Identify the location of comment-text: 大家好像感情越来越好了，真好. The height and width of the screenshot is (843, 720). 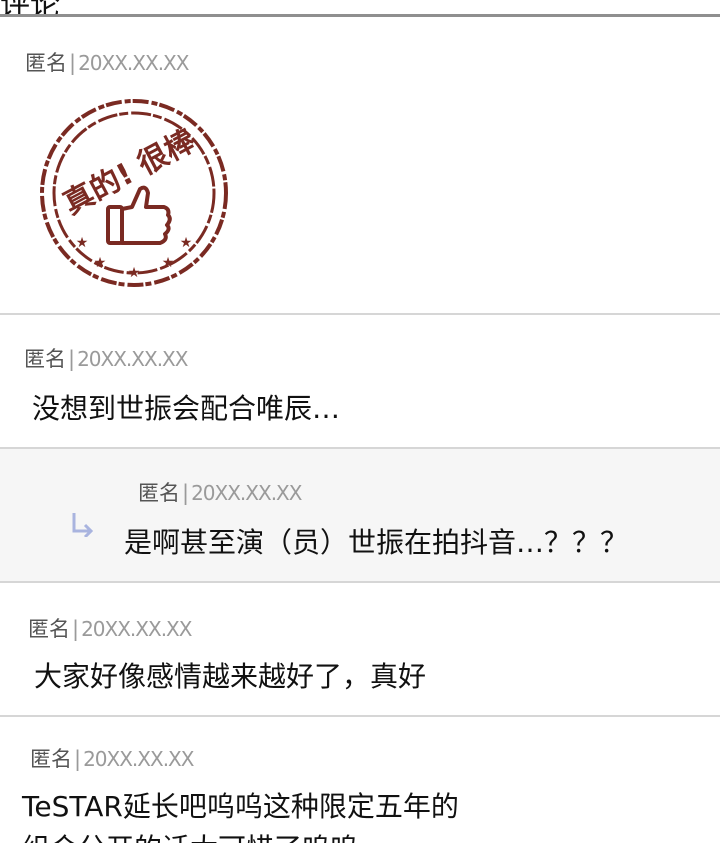
(230, 676).